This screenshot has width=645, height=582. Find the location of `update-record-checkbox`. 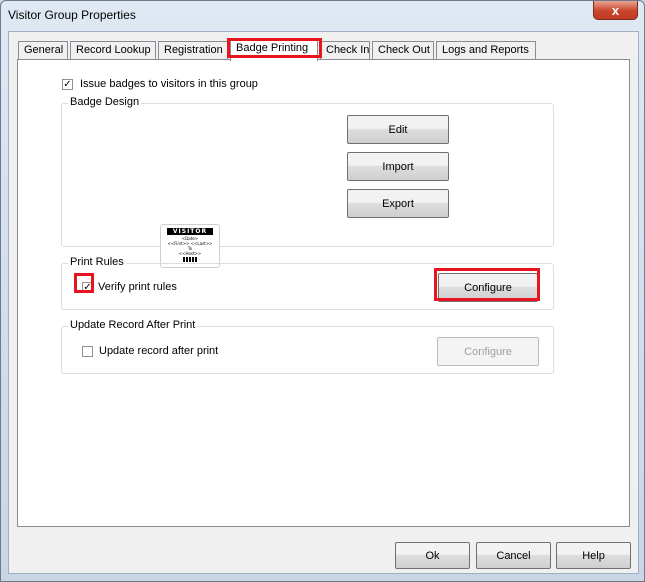

update-record-checkbox is located at coordinates (87, 351).